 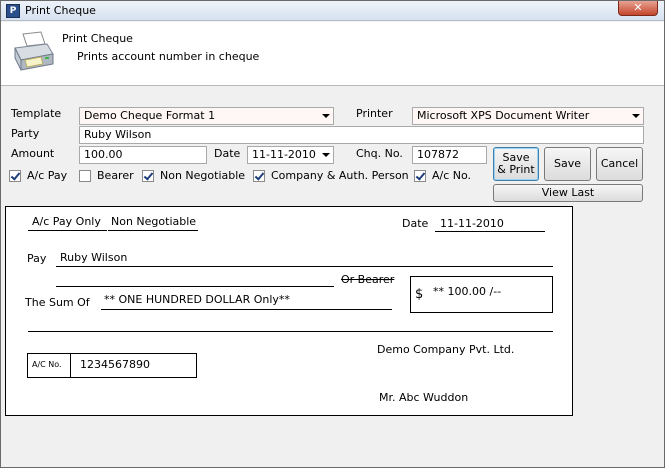 What do you see at coordinates (374, 113) in the screenshot?
I see `printer-label: Printer` at bounding box center [374, 113].